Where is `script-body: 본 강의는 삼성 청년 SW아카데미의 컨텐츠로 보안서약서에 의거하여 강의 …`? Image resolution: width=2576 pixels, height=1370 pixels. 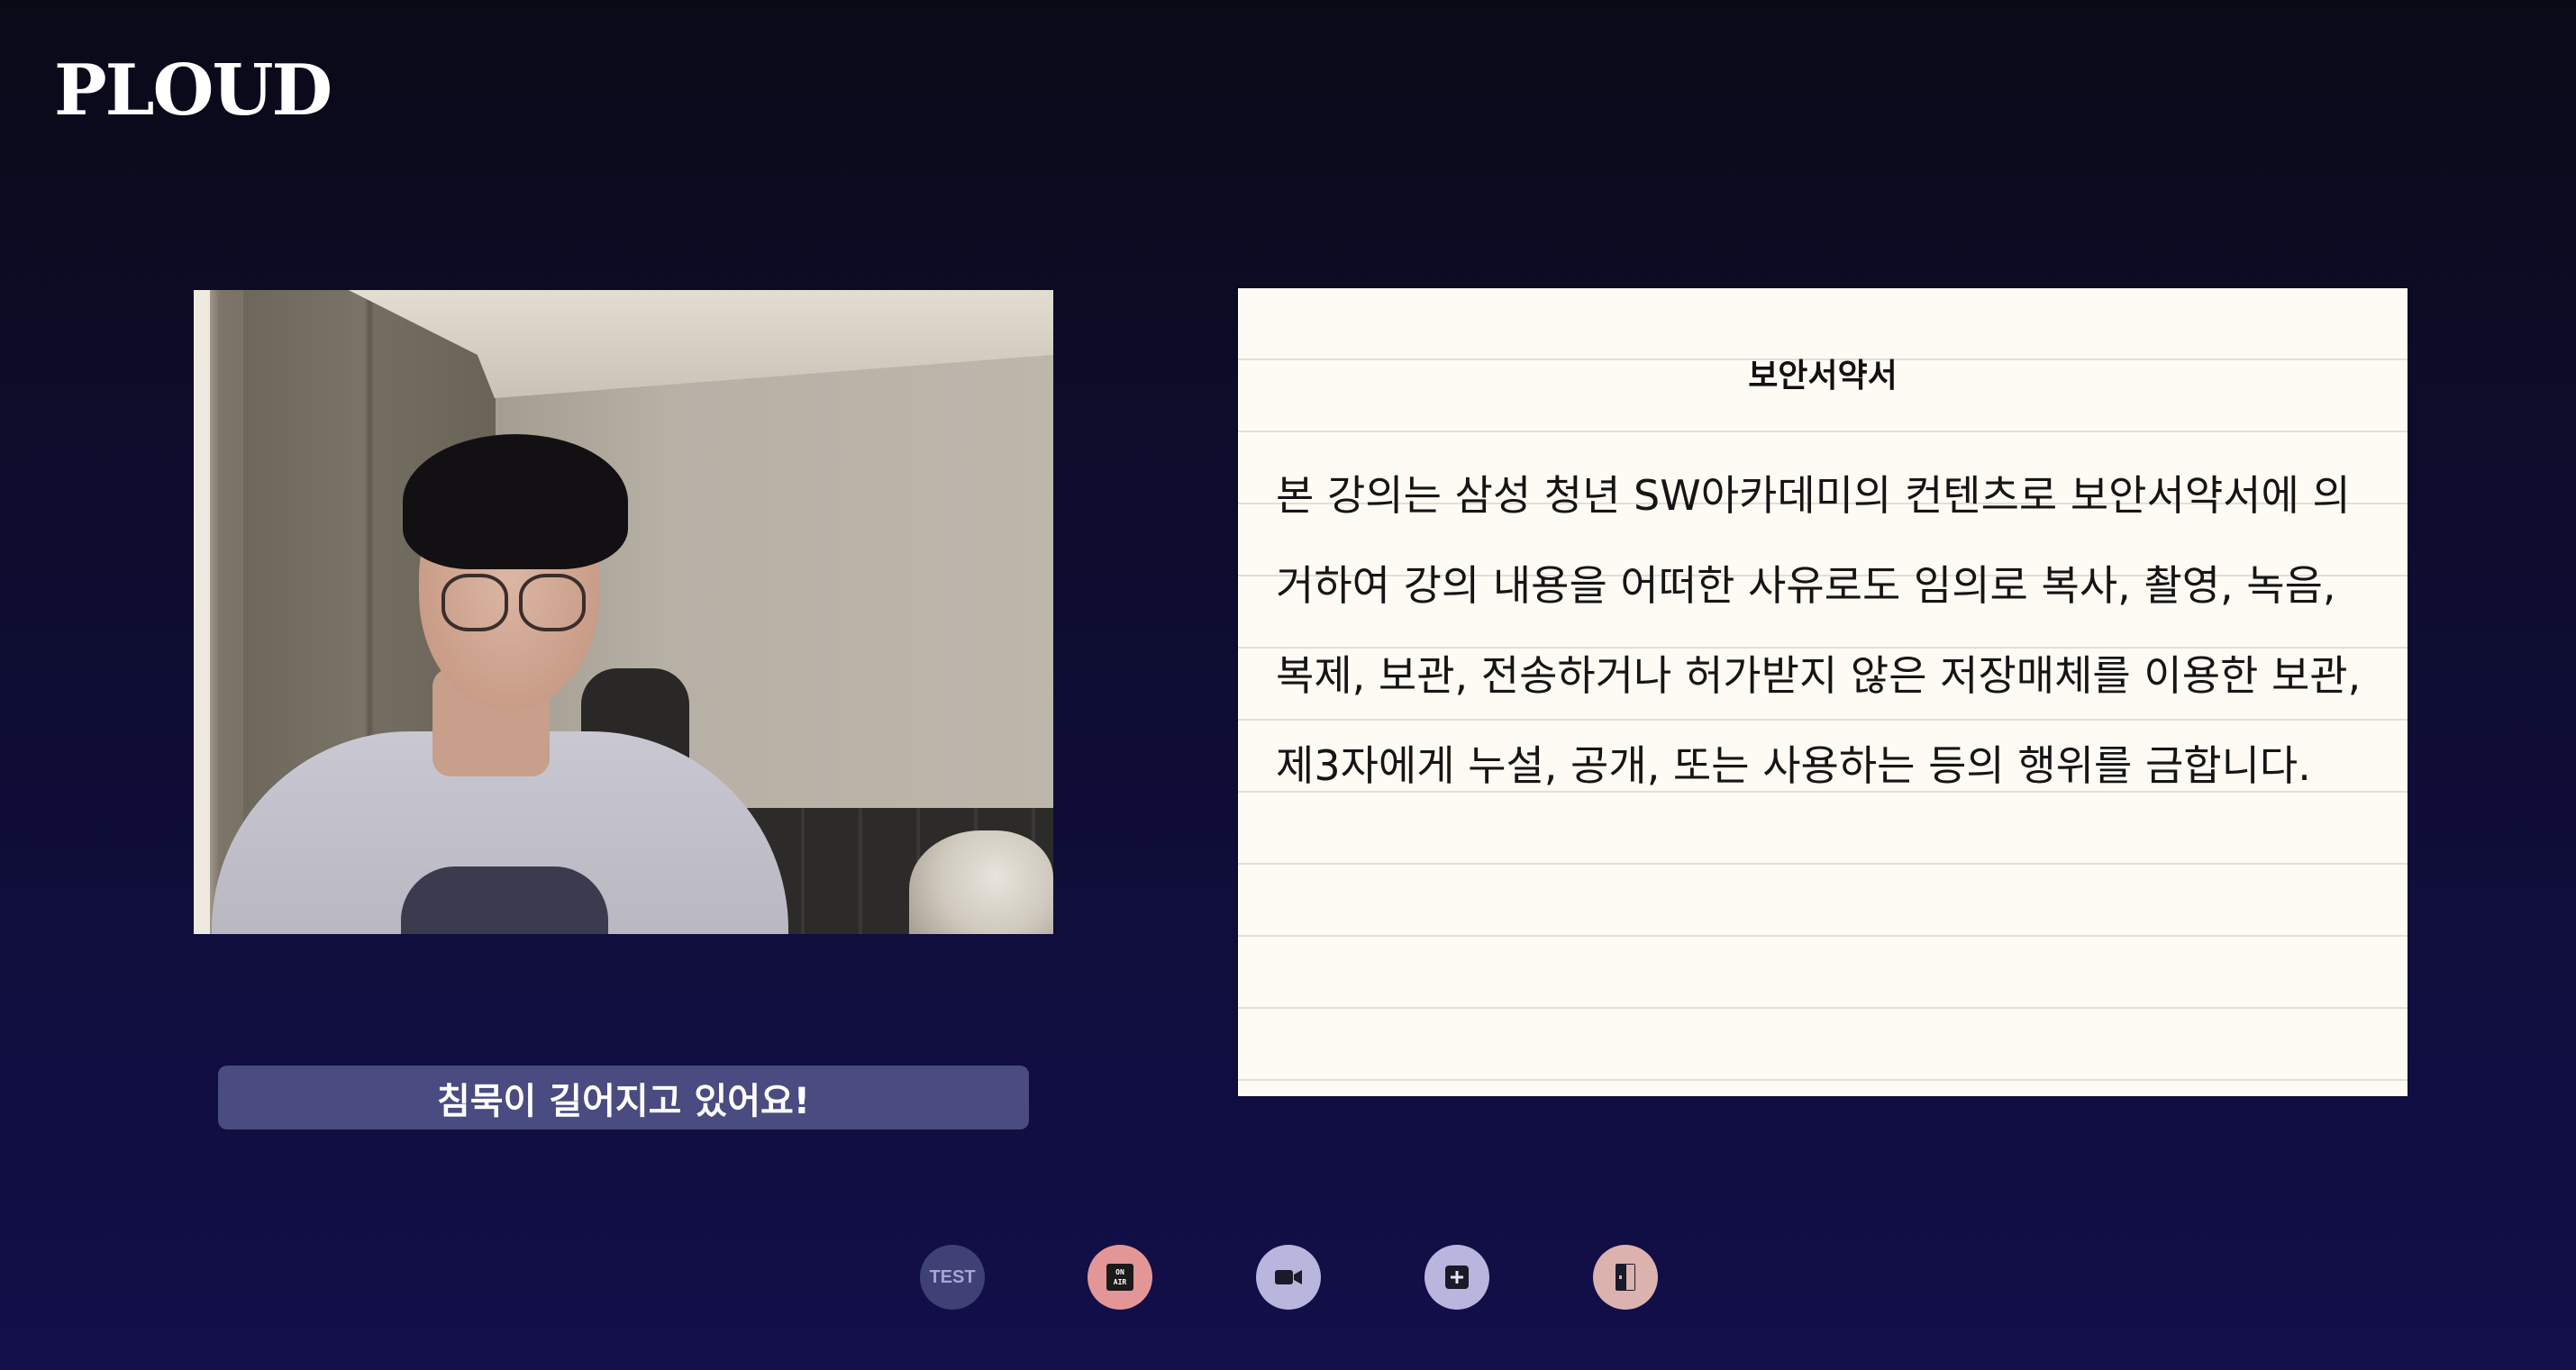 script-body: 본 강의는 삼성 청년 SW아카데미의 컨텐츠로 보안서약서에 의거하여 강의 … is located at coordinates (1819, 630).